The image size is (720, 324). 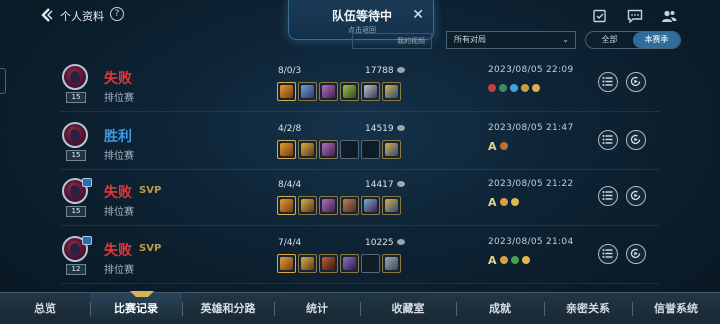 What do you see at coordinates (669, 15) in the screenshot?
I see `friends-icon` at bounding box center [669, 15].